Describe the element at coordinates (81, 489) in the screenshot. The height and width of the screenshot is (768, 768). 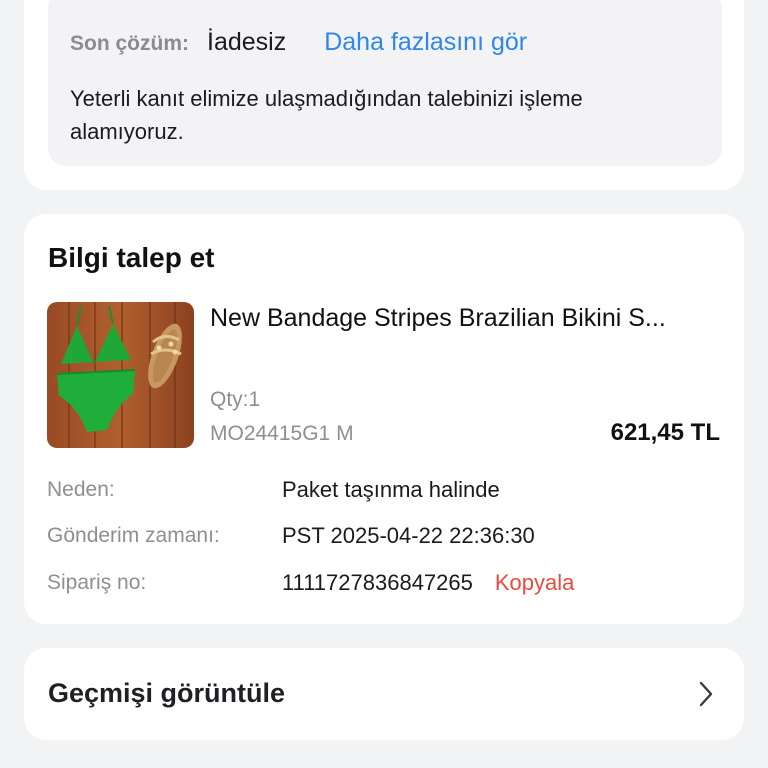
I see `reason-label: Neden:` at that location.